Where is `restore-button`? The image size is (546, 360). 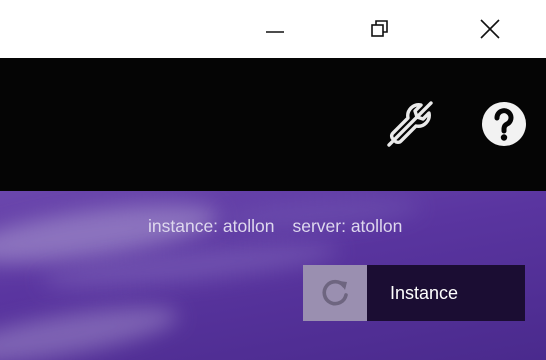 restore-button is located at coordinates (380, 29).